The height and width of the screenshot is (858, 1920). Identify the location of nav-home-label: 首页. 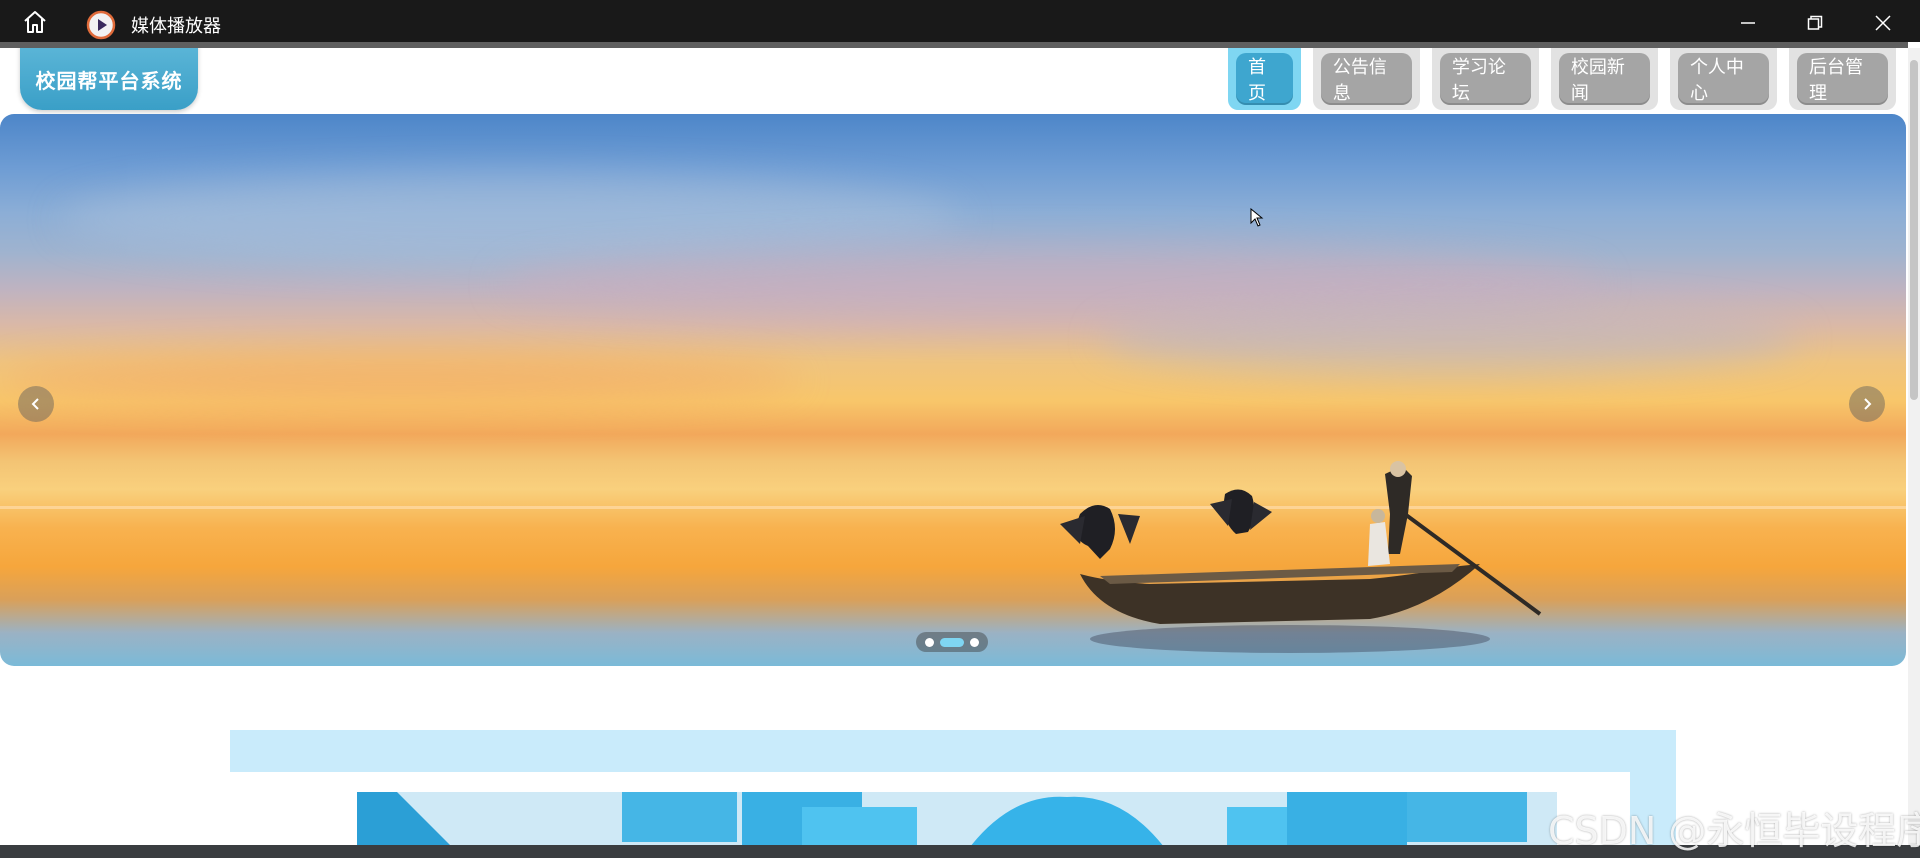
(1264, 79).